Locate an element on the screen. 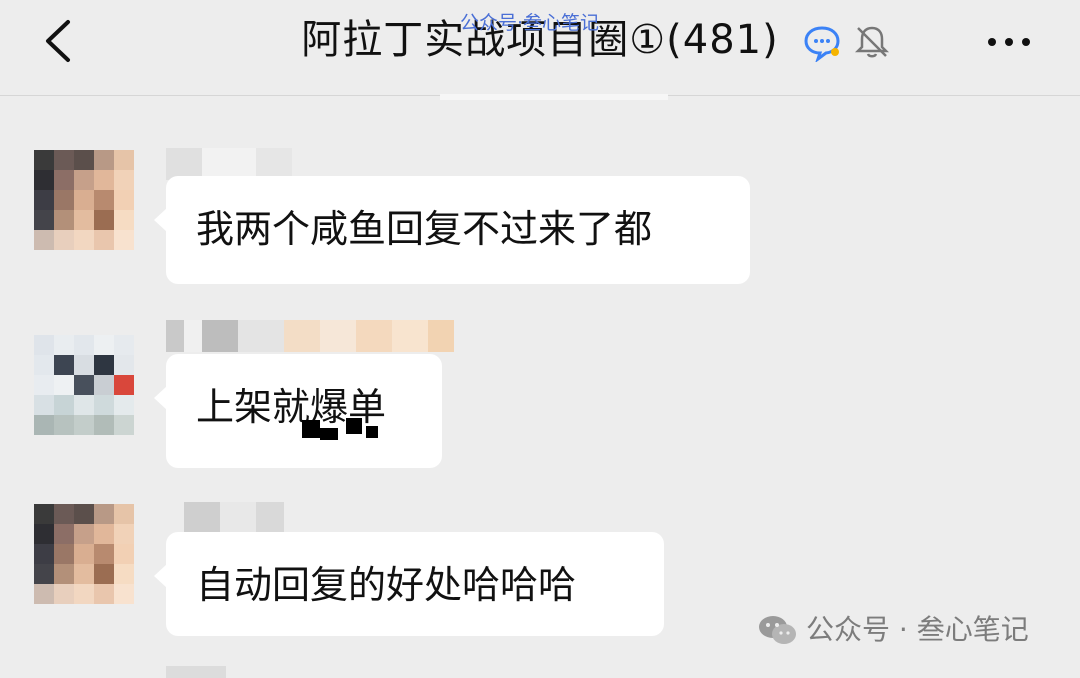  message-bubble: 我两个咸鱼回复不过来了都 is located at coordinates (452, 230).